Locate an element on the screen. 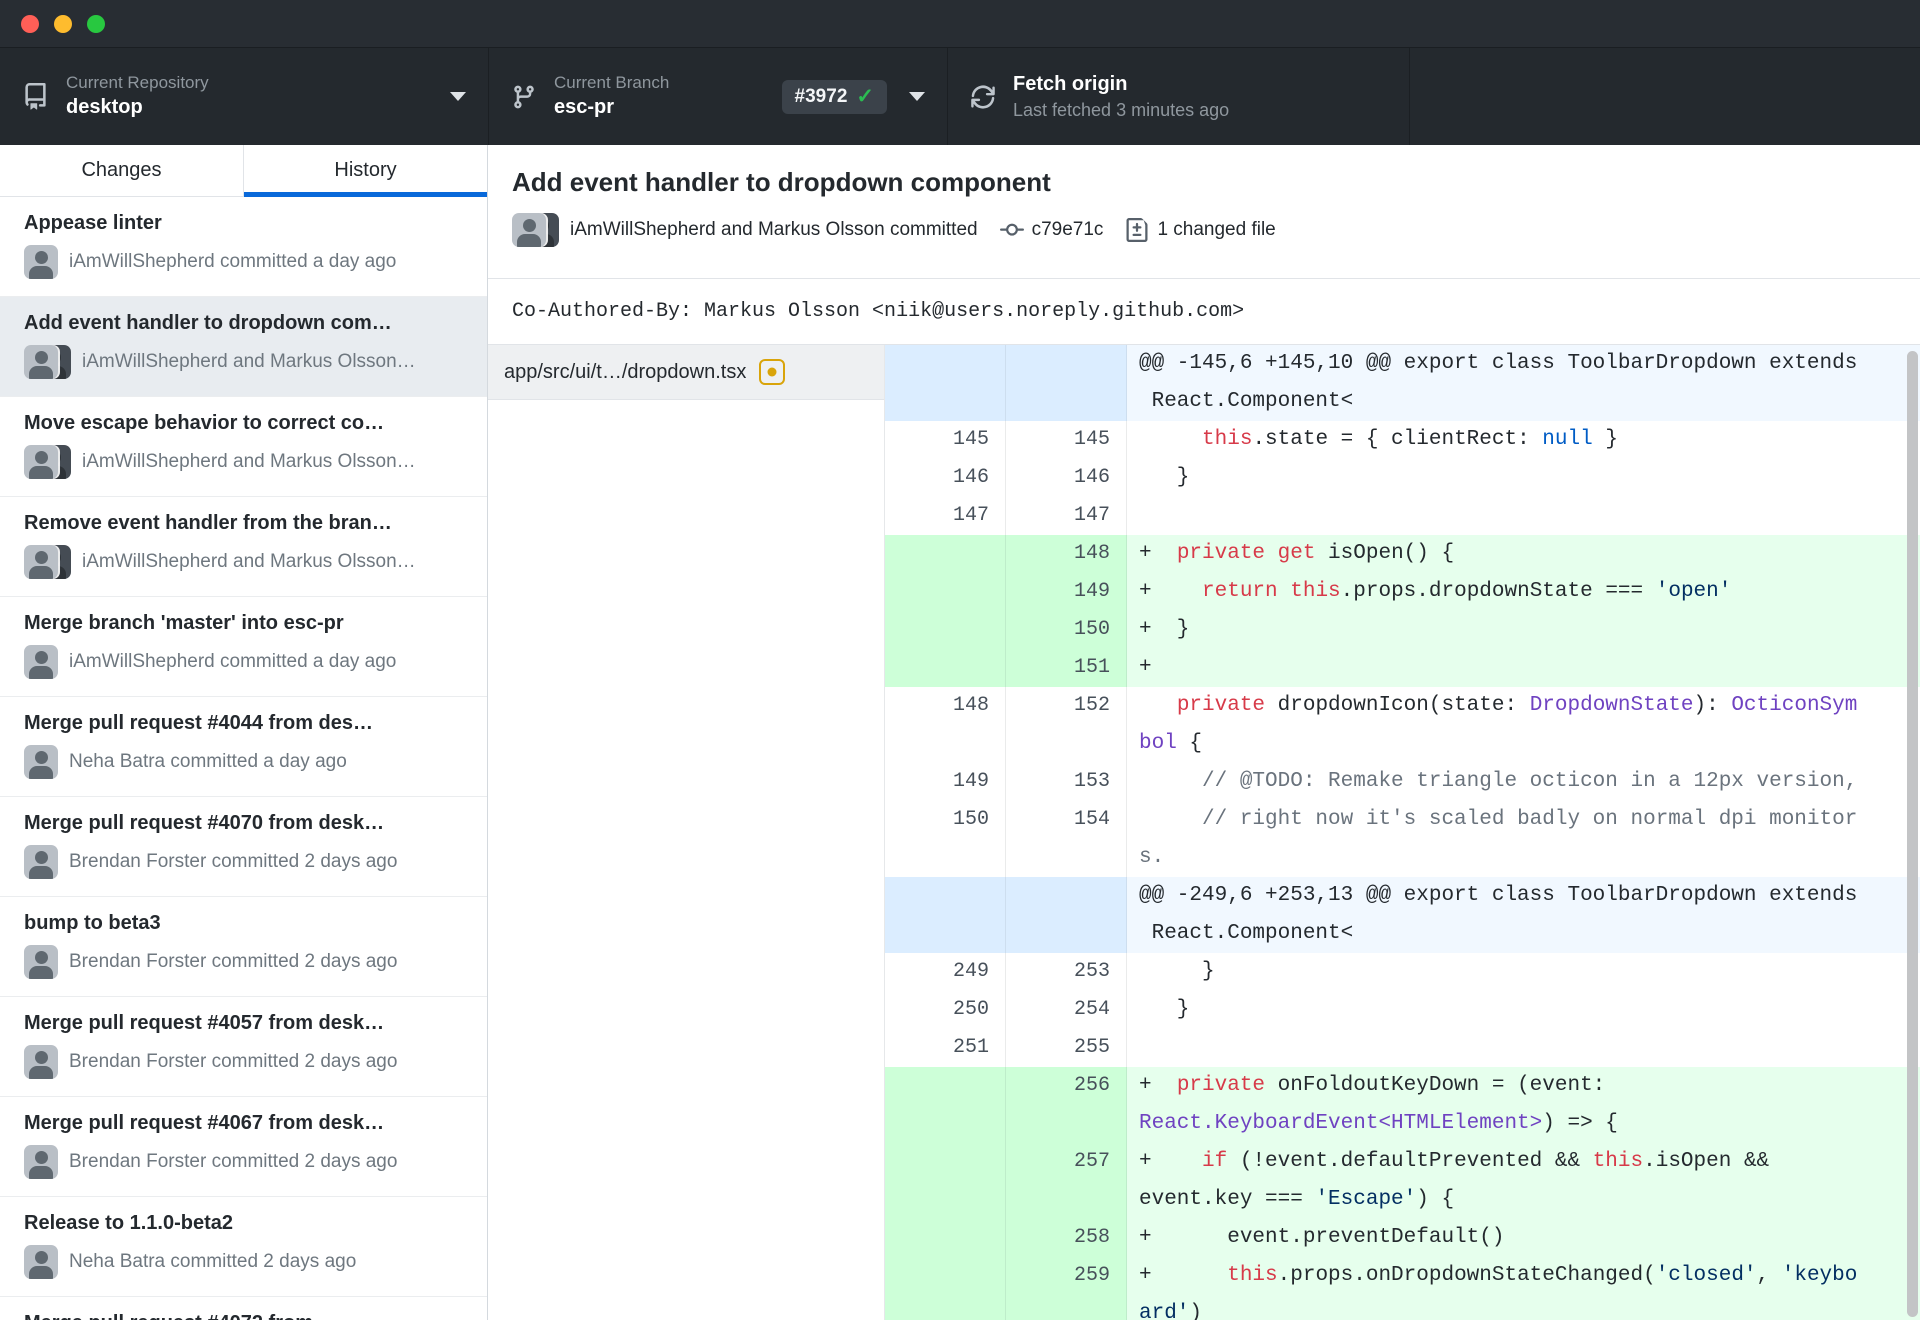 The width and height of the screenshot is (1920, 1320). git-commit-icon is located at coordinates (1011, 229).